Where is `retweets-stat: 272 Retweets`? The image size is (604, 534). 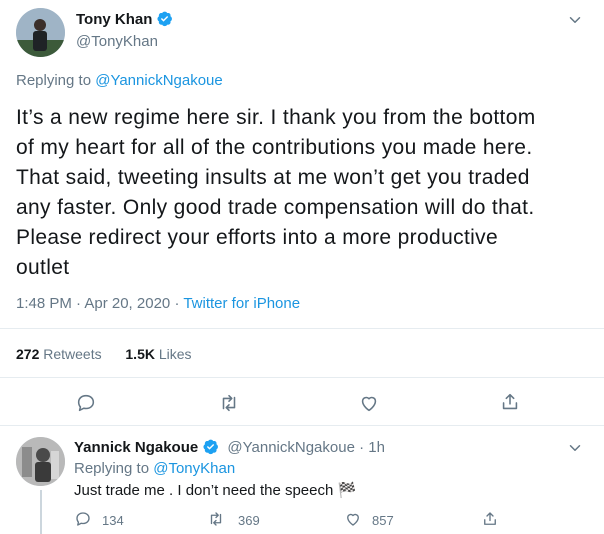
retweets-stat: 272 Retweets is located at coordinates (59, 354).